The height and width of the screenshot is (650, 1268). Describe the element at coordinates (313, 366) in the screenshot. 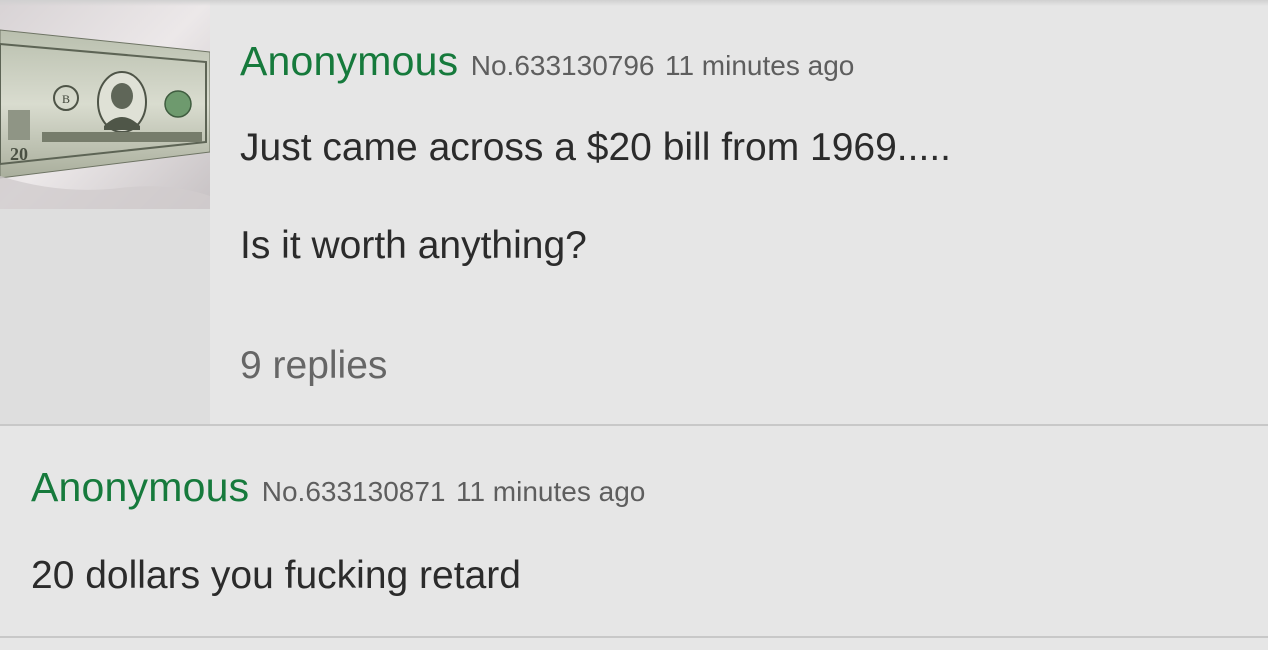

I see `replies-count-link: 9 replies` at that location.